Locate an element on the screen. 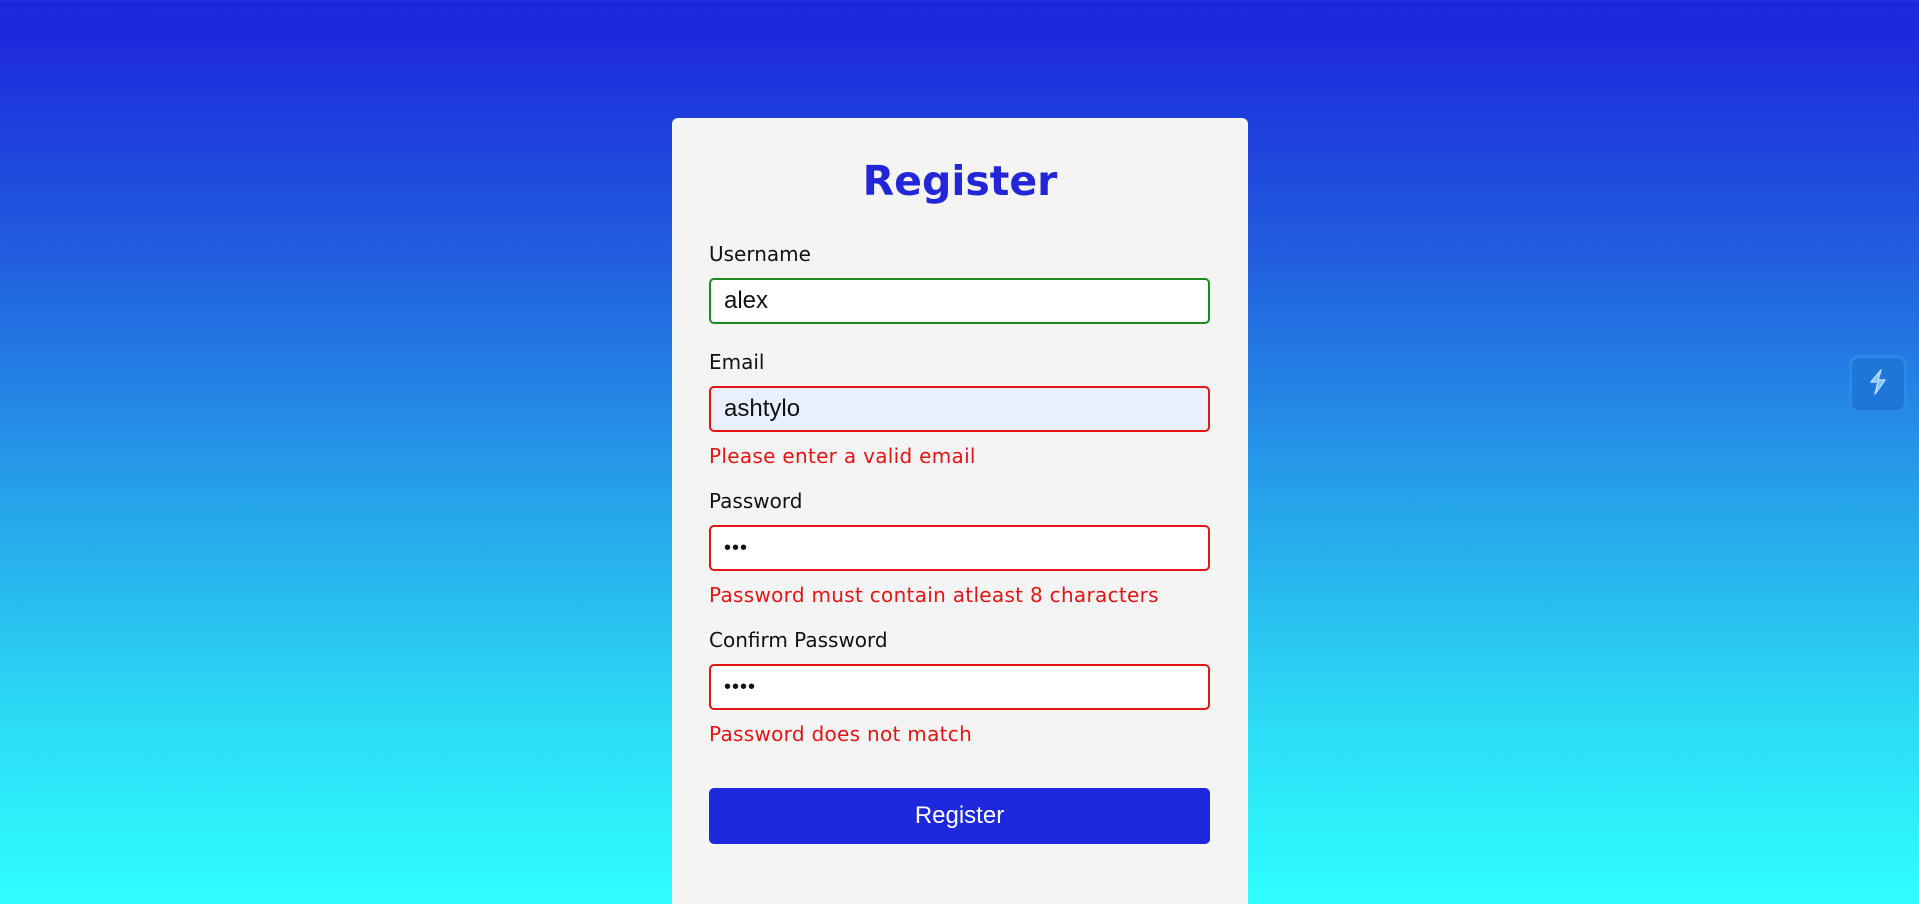 This screenshot has height=904, width=1919. username-group: Username is located at coordinates (959, 283).